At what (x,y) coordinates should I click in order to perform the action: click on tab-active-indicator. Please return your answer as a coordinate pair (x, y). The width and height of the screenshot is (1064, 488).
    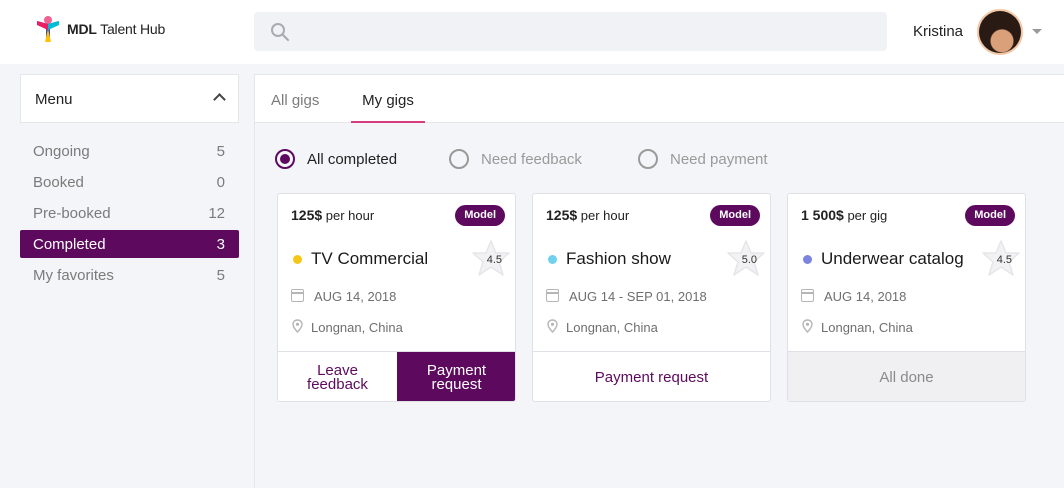
    Looking at the image, I should click on (388, 122).